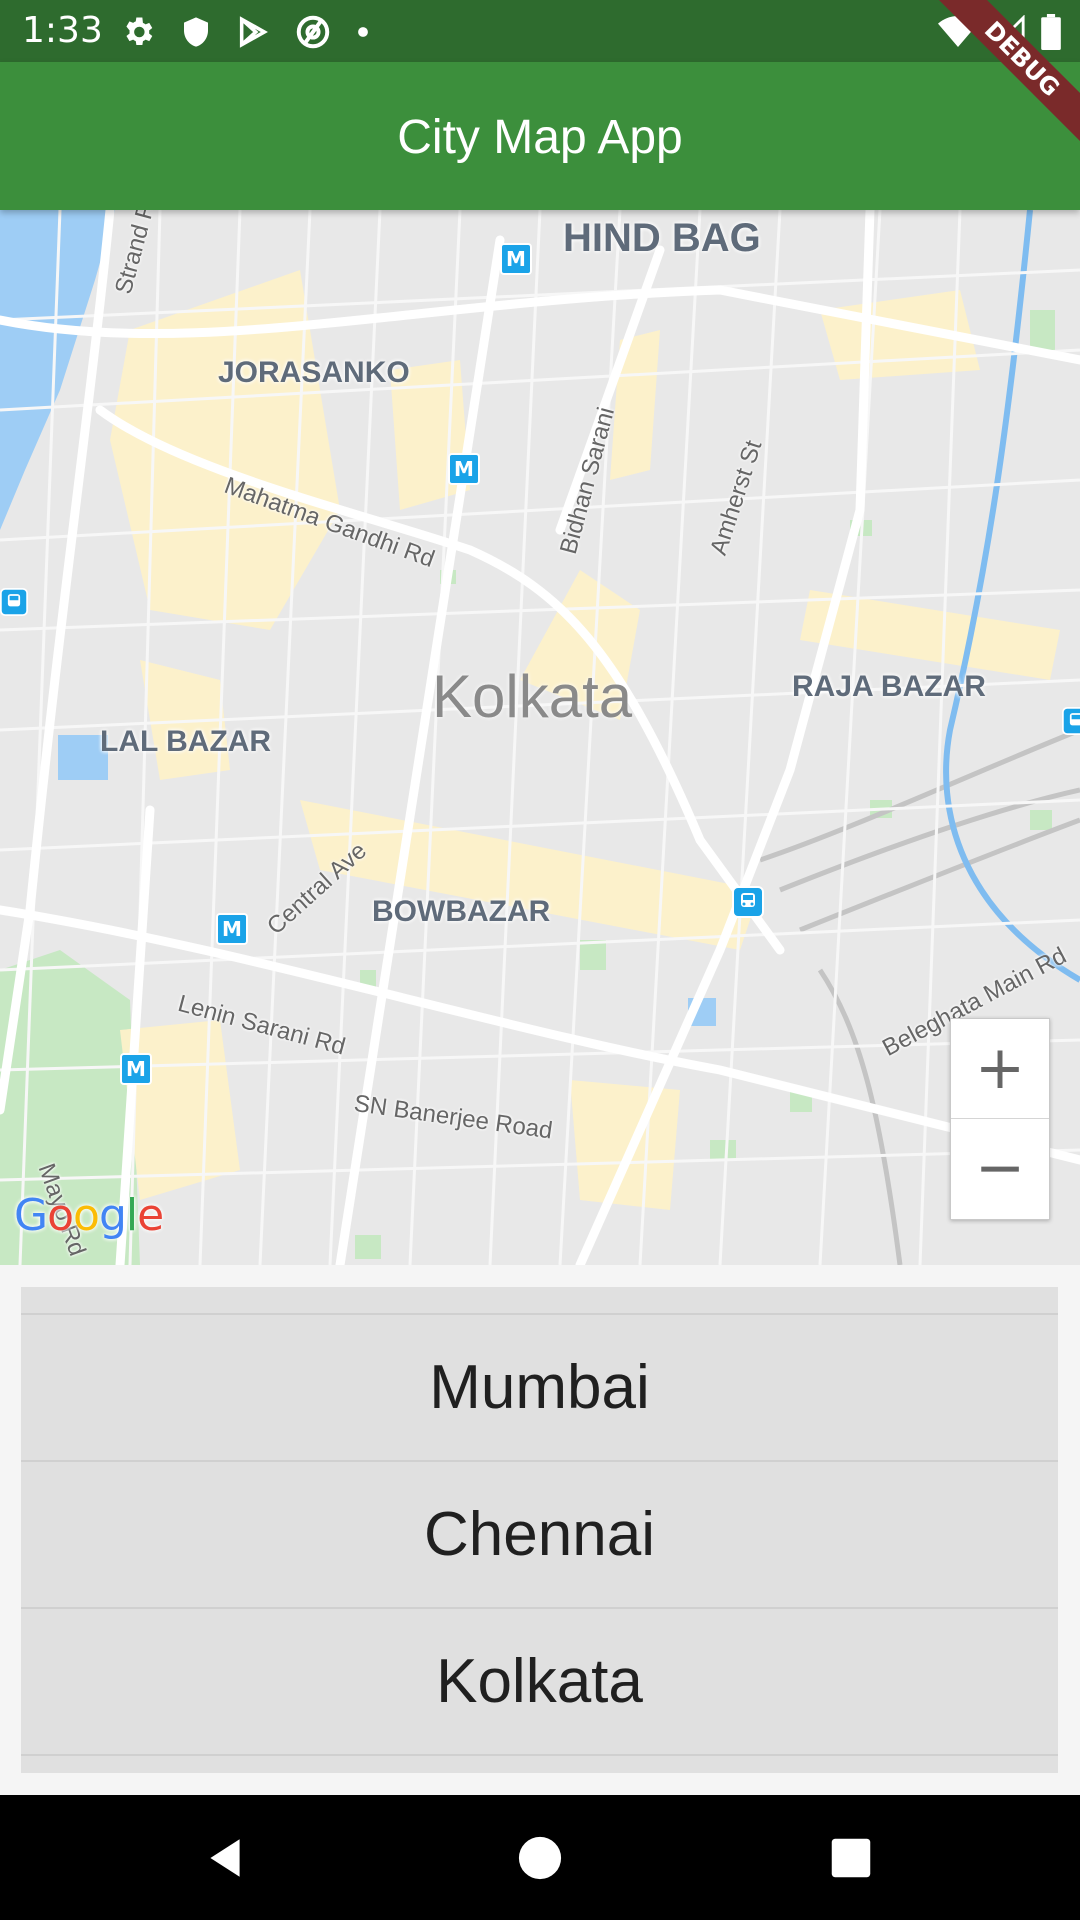  Describe the element at coordinates (851, 1858) in the screenshot. I see `recents-icon` at that location.